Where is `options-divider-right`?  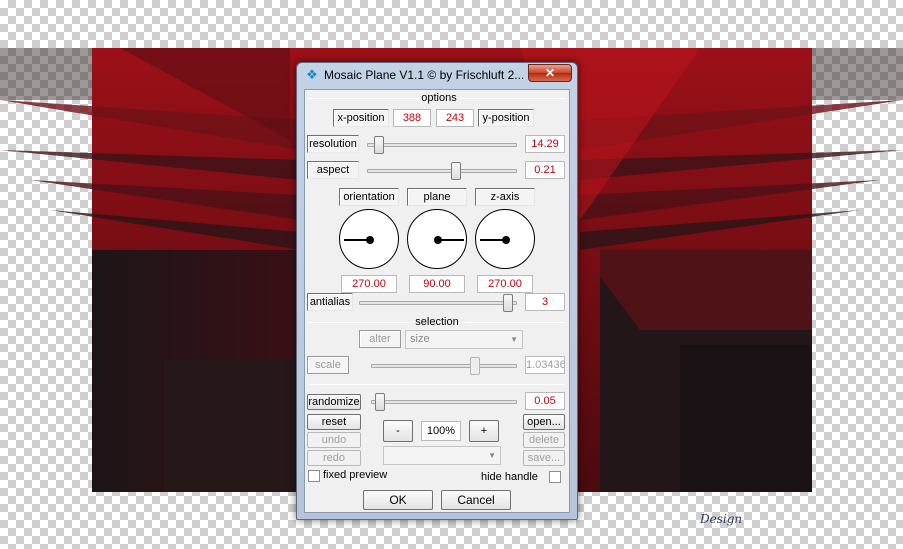
options-divider-right is located at coordinates (513, 98).